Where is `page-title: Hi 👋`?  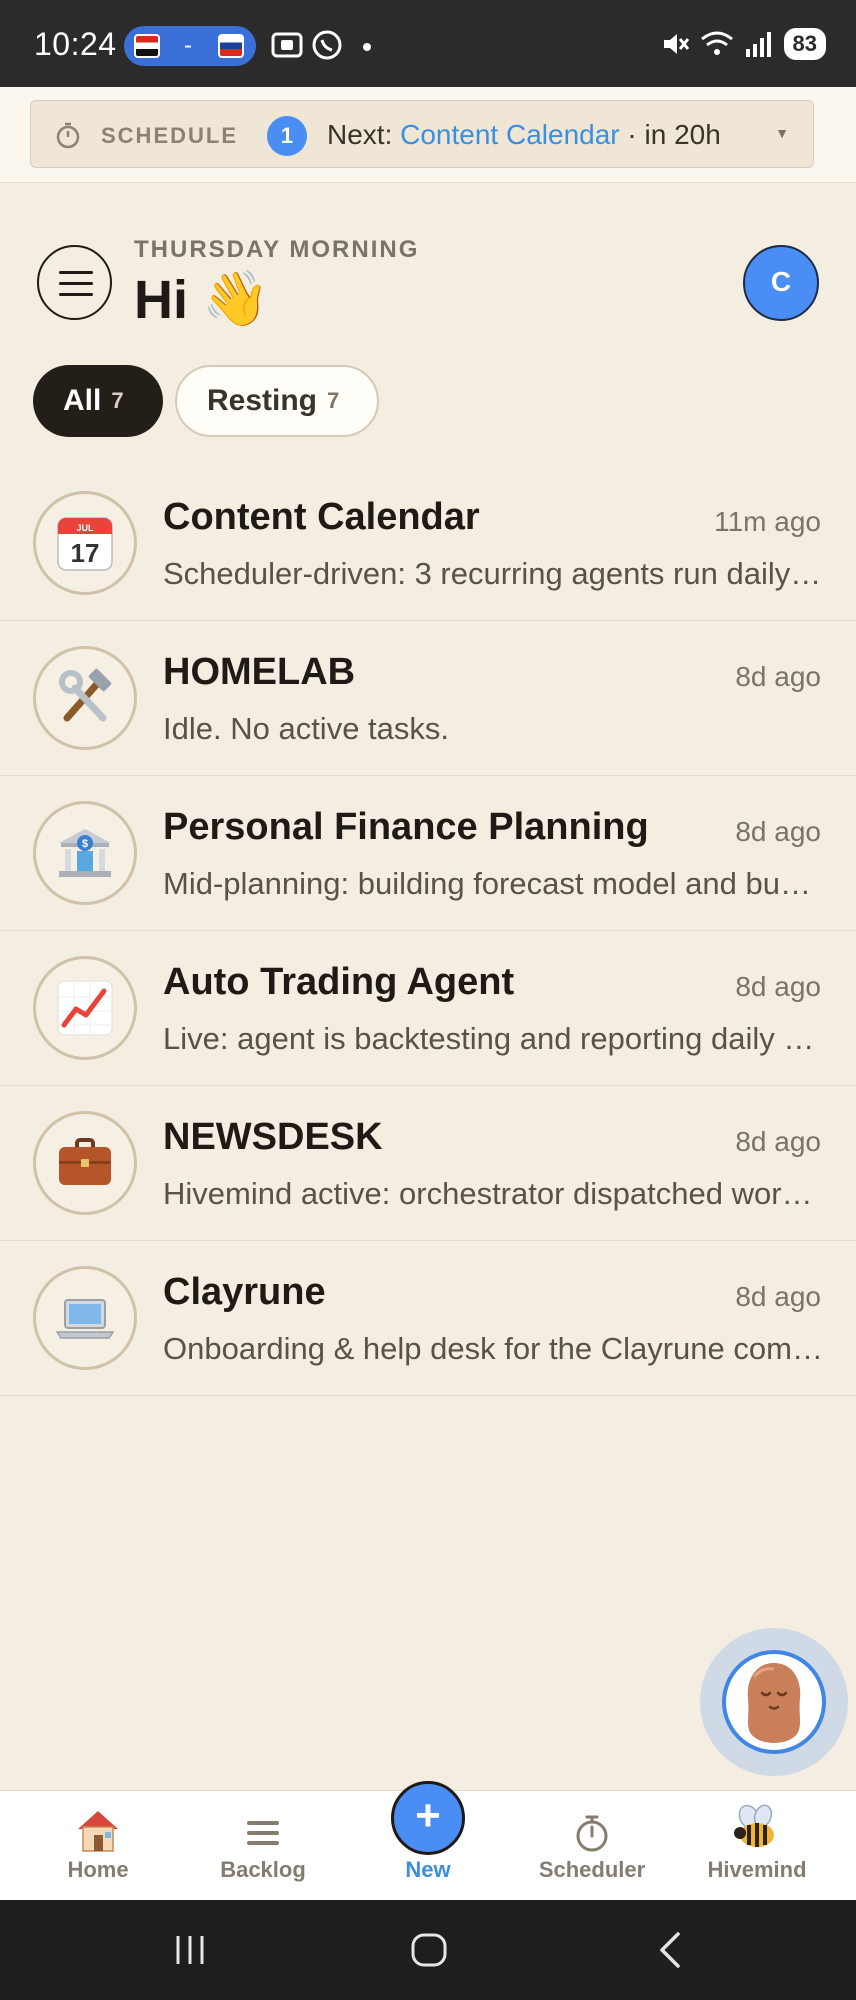 page-title: Hi 👋 is located at coordinates (201, 299).